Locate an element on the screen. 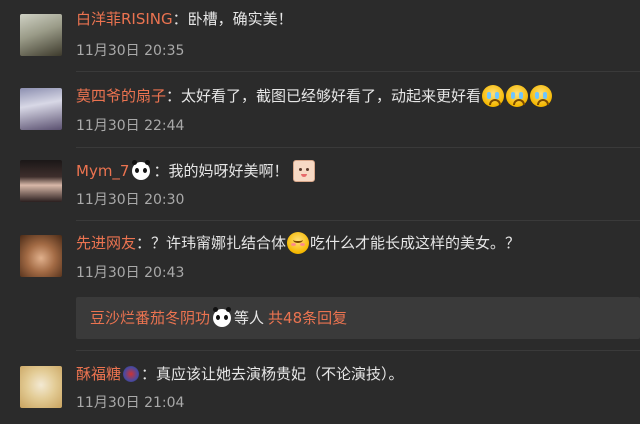  username: 酥福糖 is located at coordinates (98, 374).